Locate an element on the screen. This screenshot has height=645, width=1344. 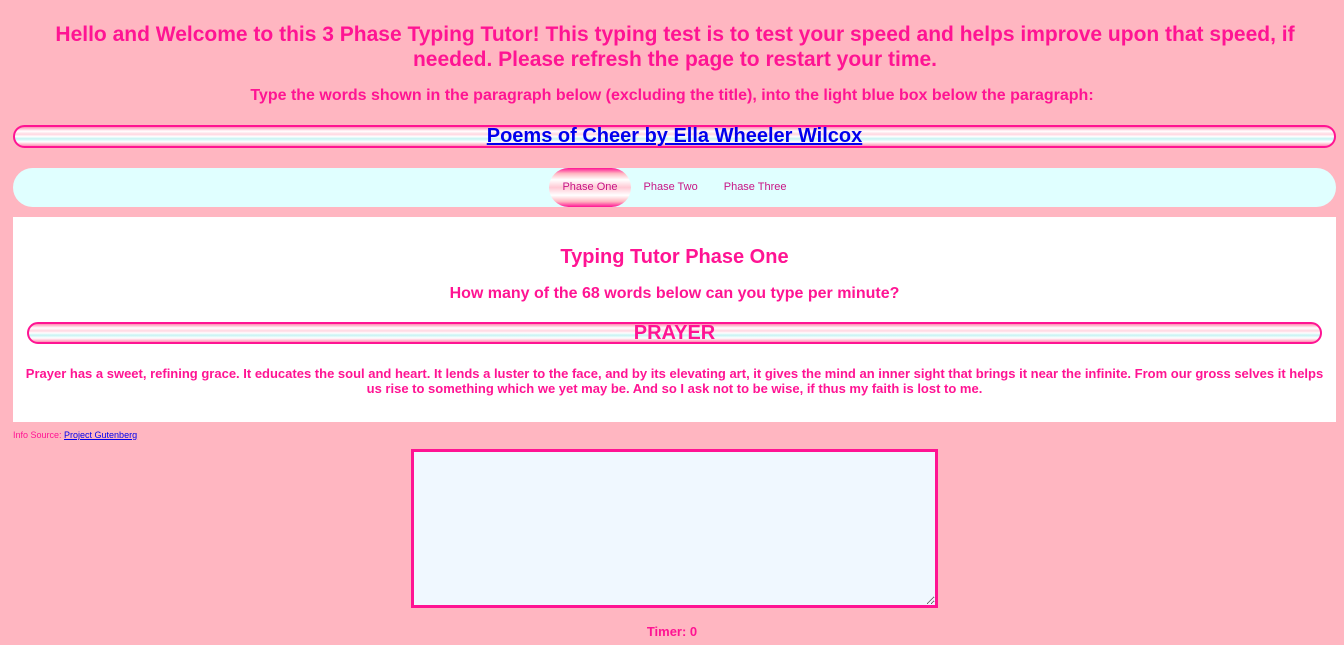
book-title-bar: Poems of Cheer by Ella Wheeler Wilcox is located at coordinates (674, 136).